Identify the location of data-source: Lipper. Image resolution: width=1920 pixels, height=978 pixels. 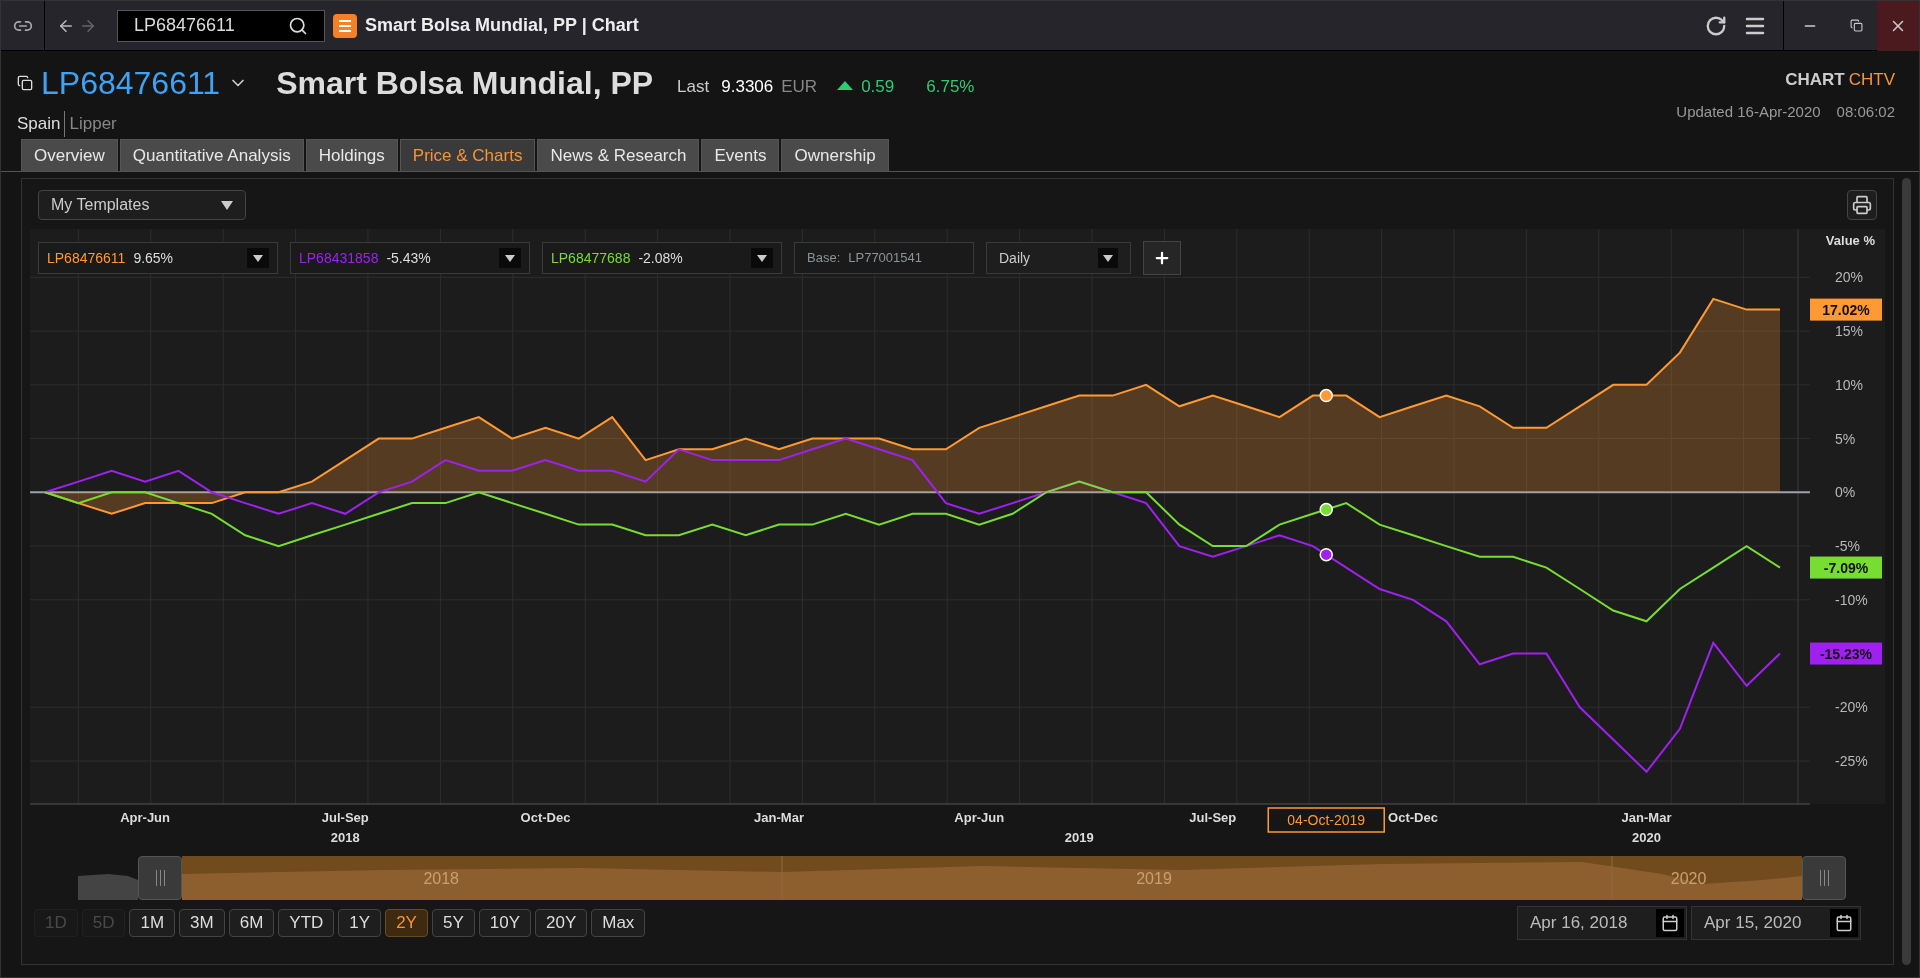
(92, 124).